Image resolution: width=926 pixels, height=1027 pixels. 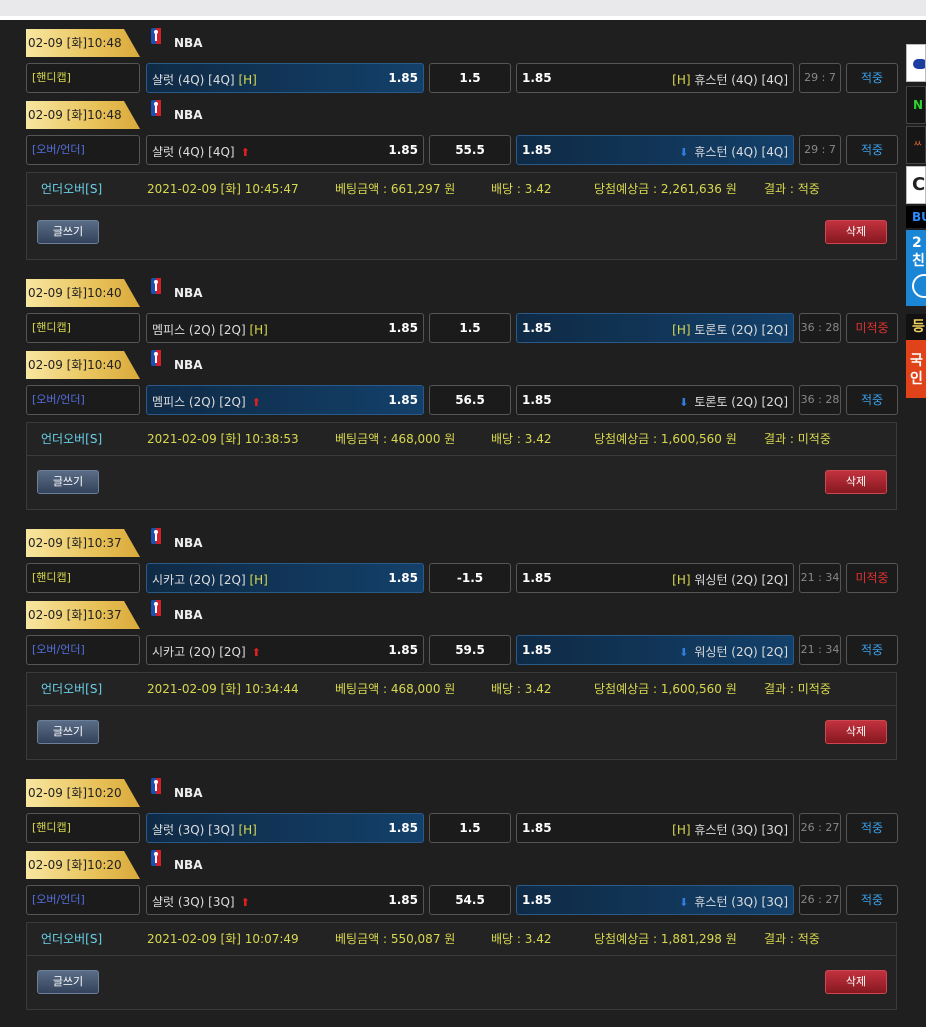 What do you see at coordinates (916, 268) in the screenshot?
I see `side-banner-6: 2 친` at bounding box center [916, 268].